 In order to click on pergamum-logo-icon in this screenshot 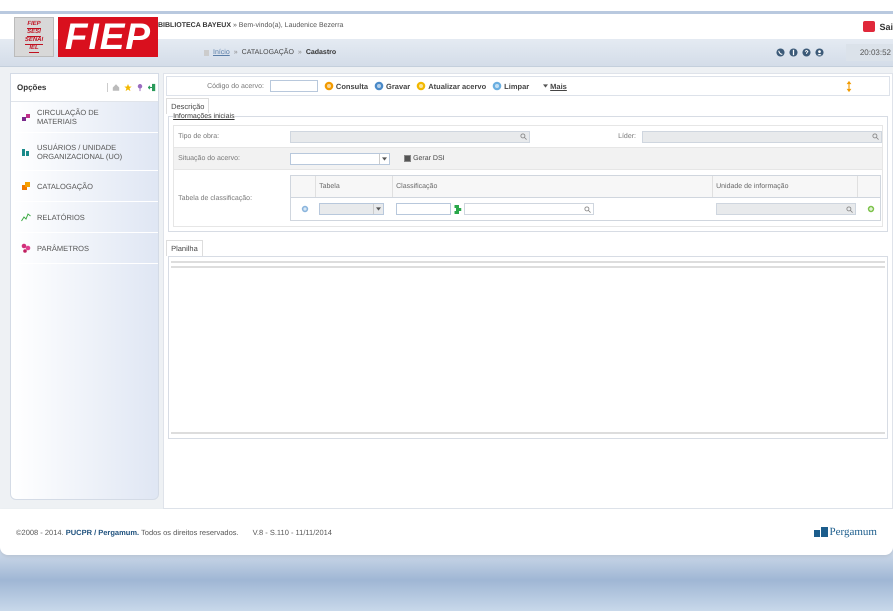, I will do `click(821, 532)`.